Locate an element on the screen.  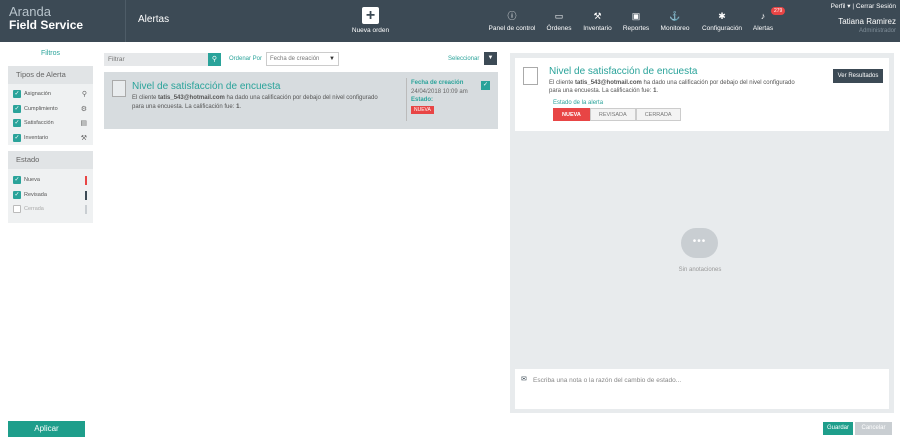
filter-label: Revisada is located at coordinates (35, 194).